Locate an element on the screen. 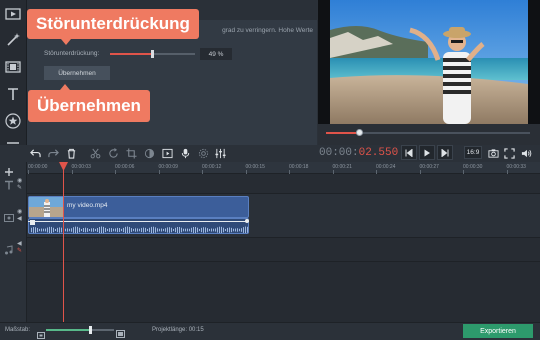  delete-icon is located at coordinates (71, 153).